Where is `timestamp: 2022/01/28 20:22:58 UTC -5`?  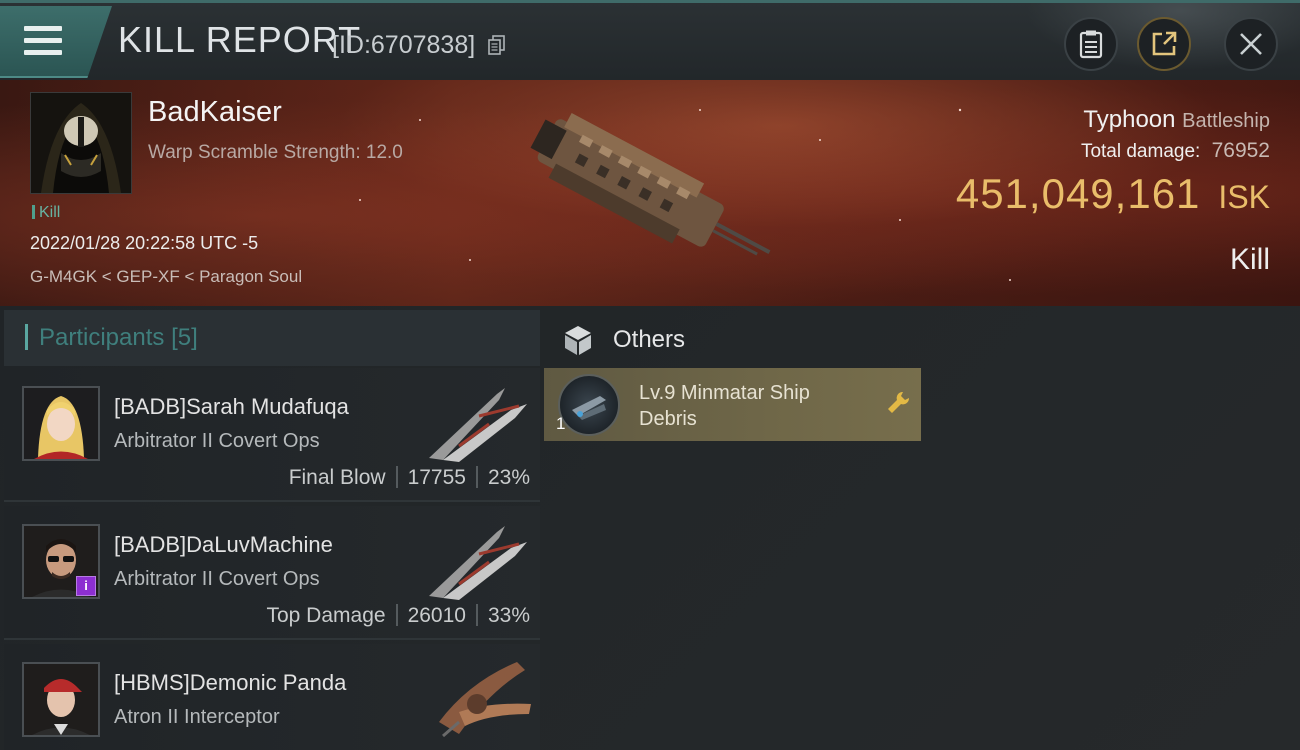 timestamp: 2022/01/28 20:22:58 UTC -5 is located at coordinates (144, 243).